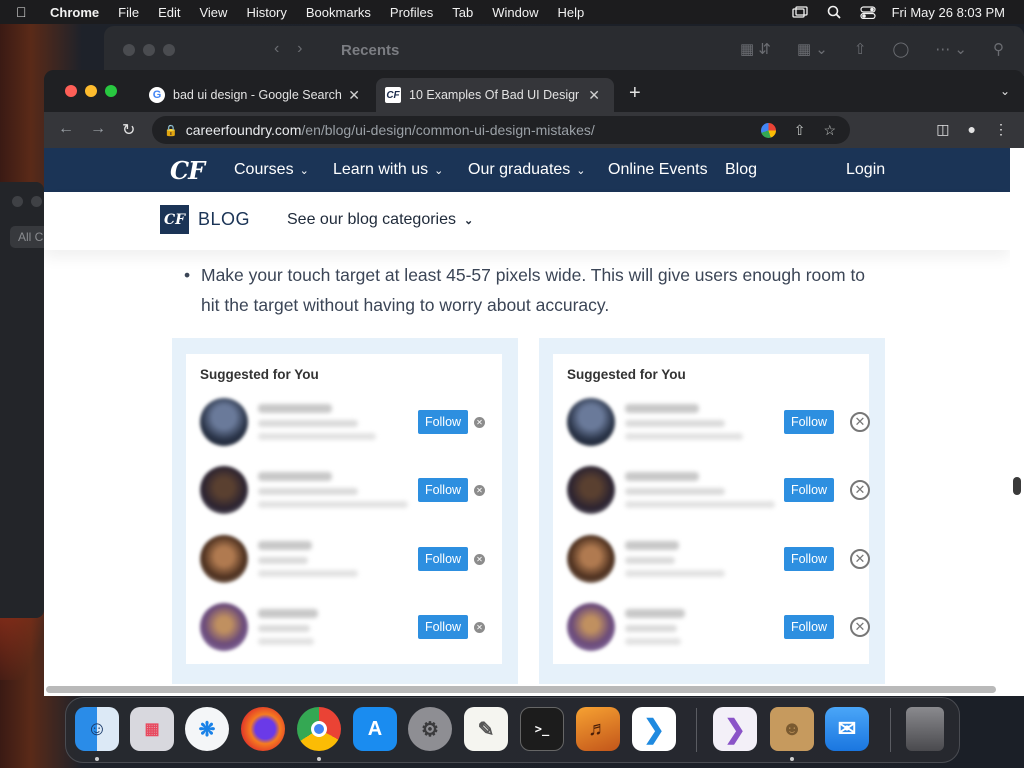 This screenshot has height=768, width=1024. Describe the element at coordinates (654, 729) in the screenshot. I see `vscode-icon: ❯` at that location.